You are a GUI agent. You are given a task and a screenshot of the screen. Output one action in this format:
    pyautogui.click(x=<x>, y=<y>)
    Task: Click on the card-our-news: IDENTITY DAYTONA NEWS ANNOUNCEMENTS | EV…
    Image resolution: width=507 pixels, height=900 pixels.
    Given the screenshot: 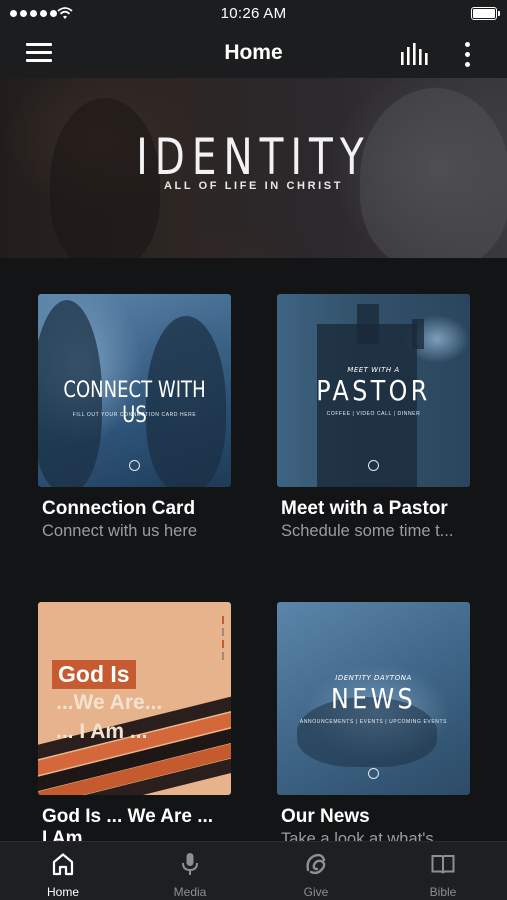 What is the action you would take?
    pyautogui.click(x=377, y=725)
    